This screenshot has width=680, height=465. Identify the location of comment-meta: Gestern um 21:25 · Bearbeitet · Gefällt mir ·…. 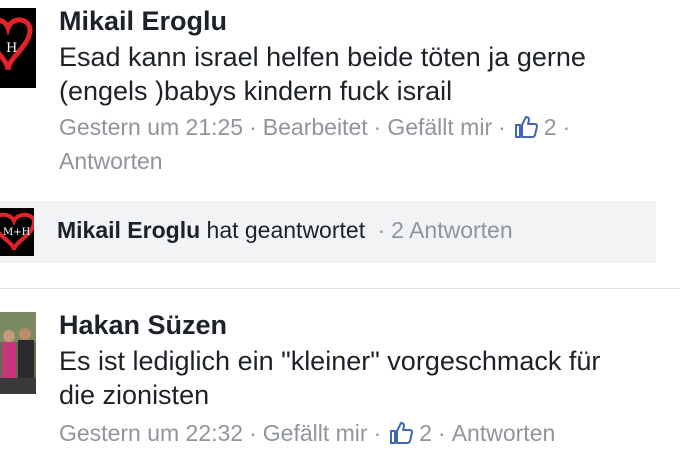
(315, 144).